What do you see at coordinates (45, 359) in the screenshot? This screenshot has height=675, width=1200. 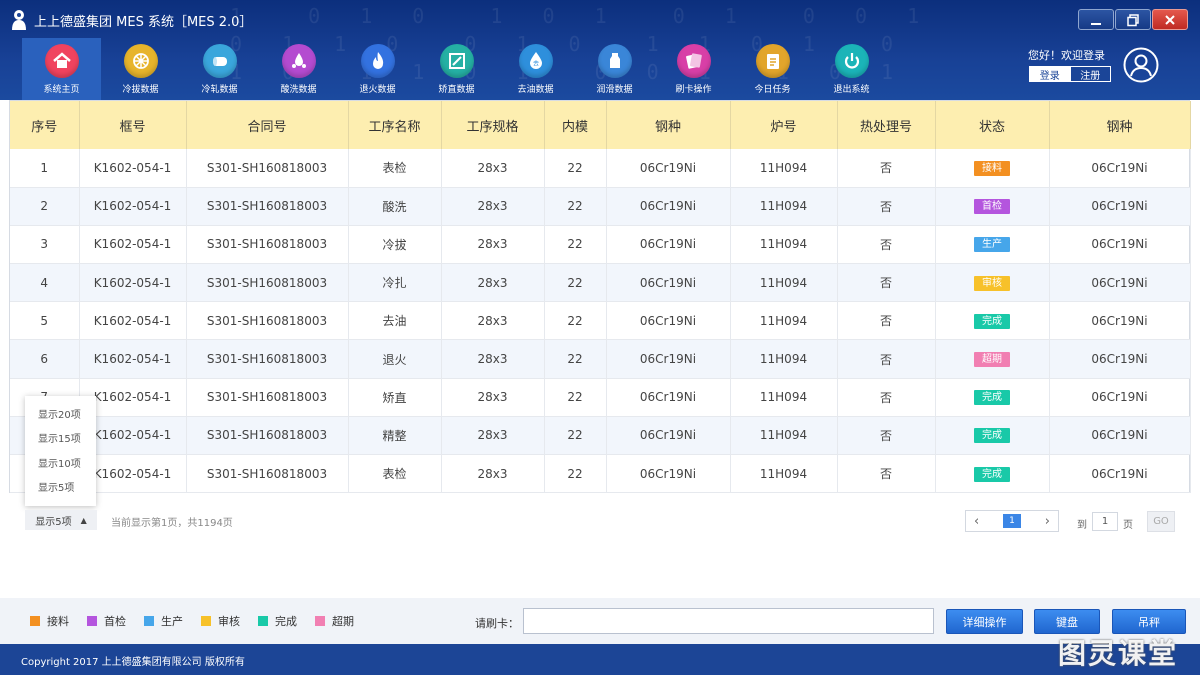 I see `cell-no: 6` at bounding box center [45, 359].